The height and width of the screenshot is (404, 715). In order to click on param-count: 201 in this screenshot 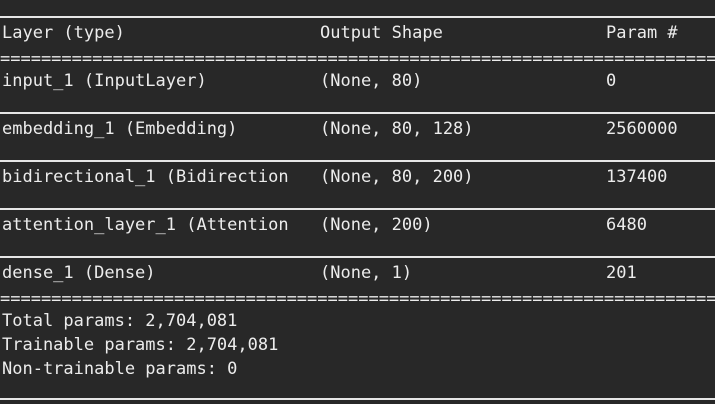, I will do `click(621, 273)`.